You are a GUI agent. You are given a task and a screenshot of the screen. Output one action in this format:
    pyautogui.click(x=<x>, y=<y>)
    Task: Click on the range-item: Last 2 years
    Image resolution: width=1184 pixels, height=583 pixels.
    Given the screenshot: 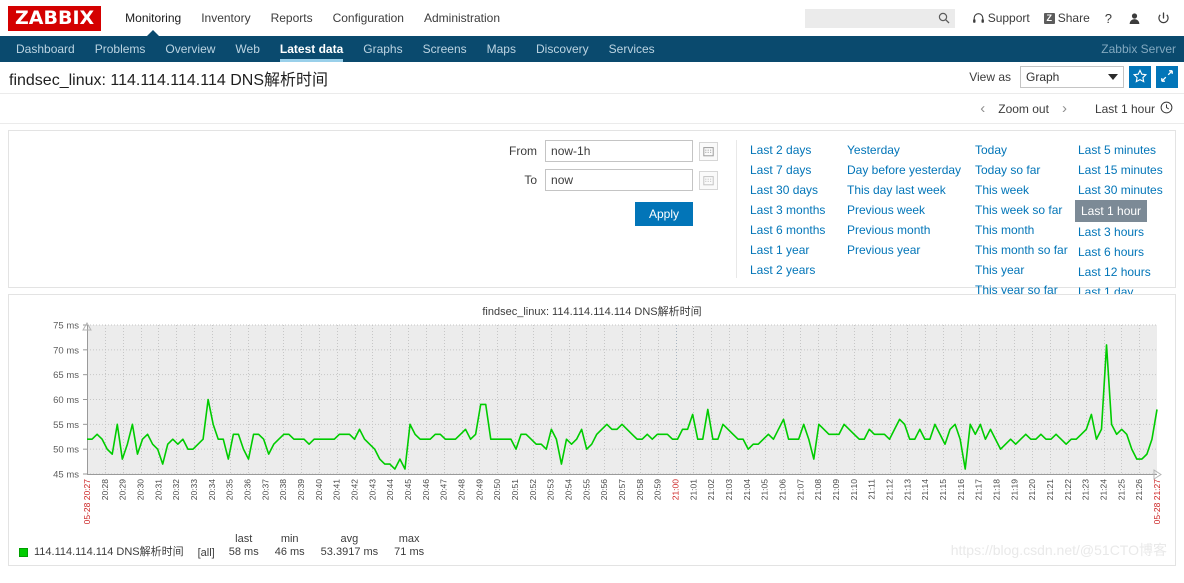 What is the action you would take?
    pyautogui.click(x=782, y=270)
    